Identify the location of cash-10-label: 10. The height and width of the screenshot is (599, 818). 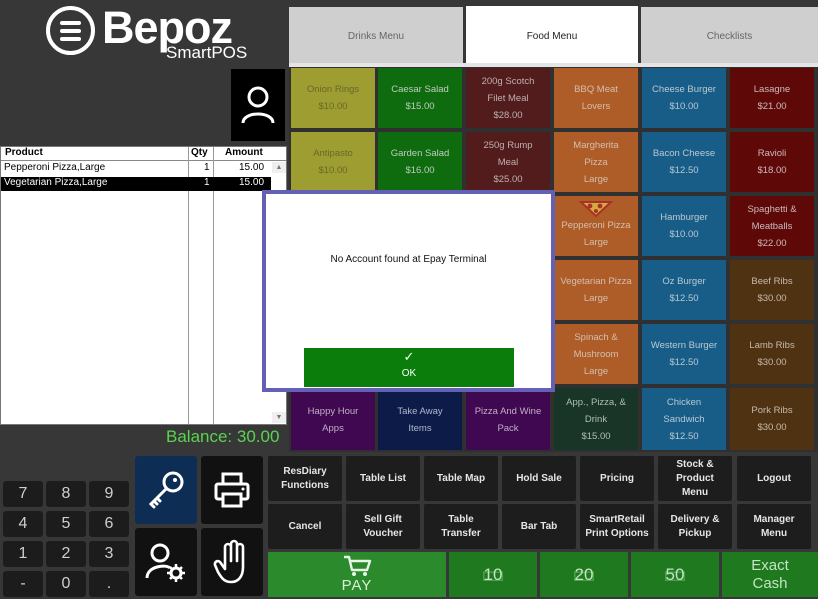
(493, 574).